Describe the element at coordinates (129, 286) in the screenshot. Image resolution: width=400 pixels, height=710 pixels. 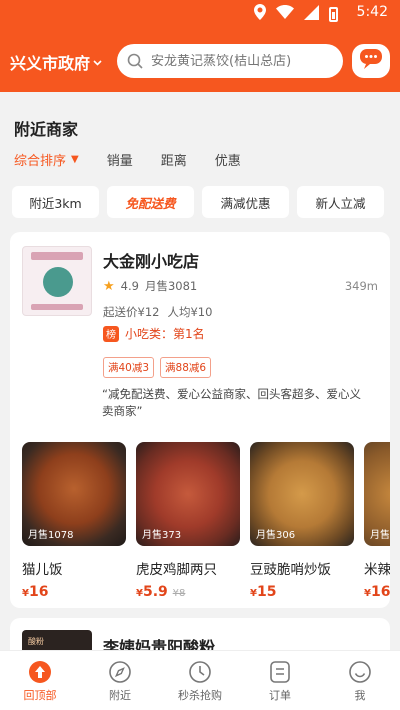
I see `store-rating: 4.9` at that location.